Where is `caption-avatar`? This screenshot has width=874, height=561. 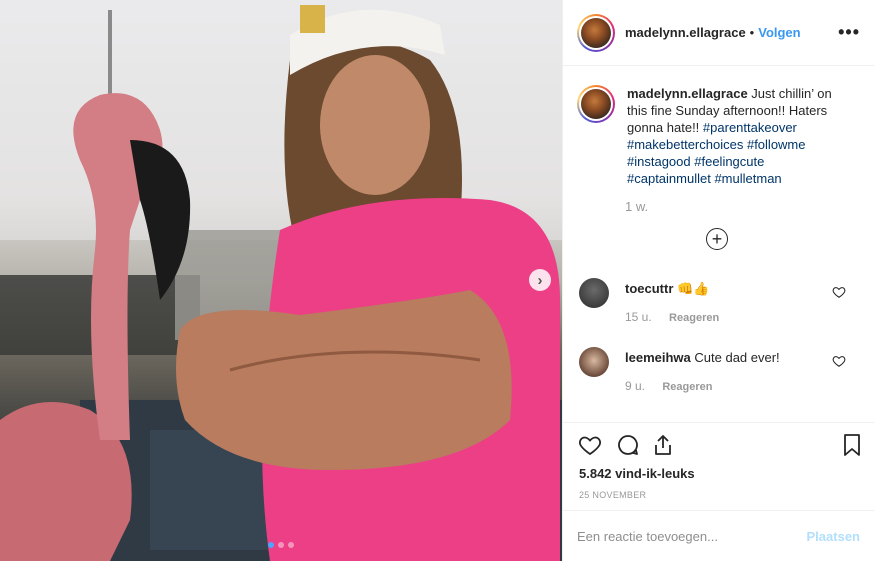 caption-avatar is located at coordinates (596, 104).